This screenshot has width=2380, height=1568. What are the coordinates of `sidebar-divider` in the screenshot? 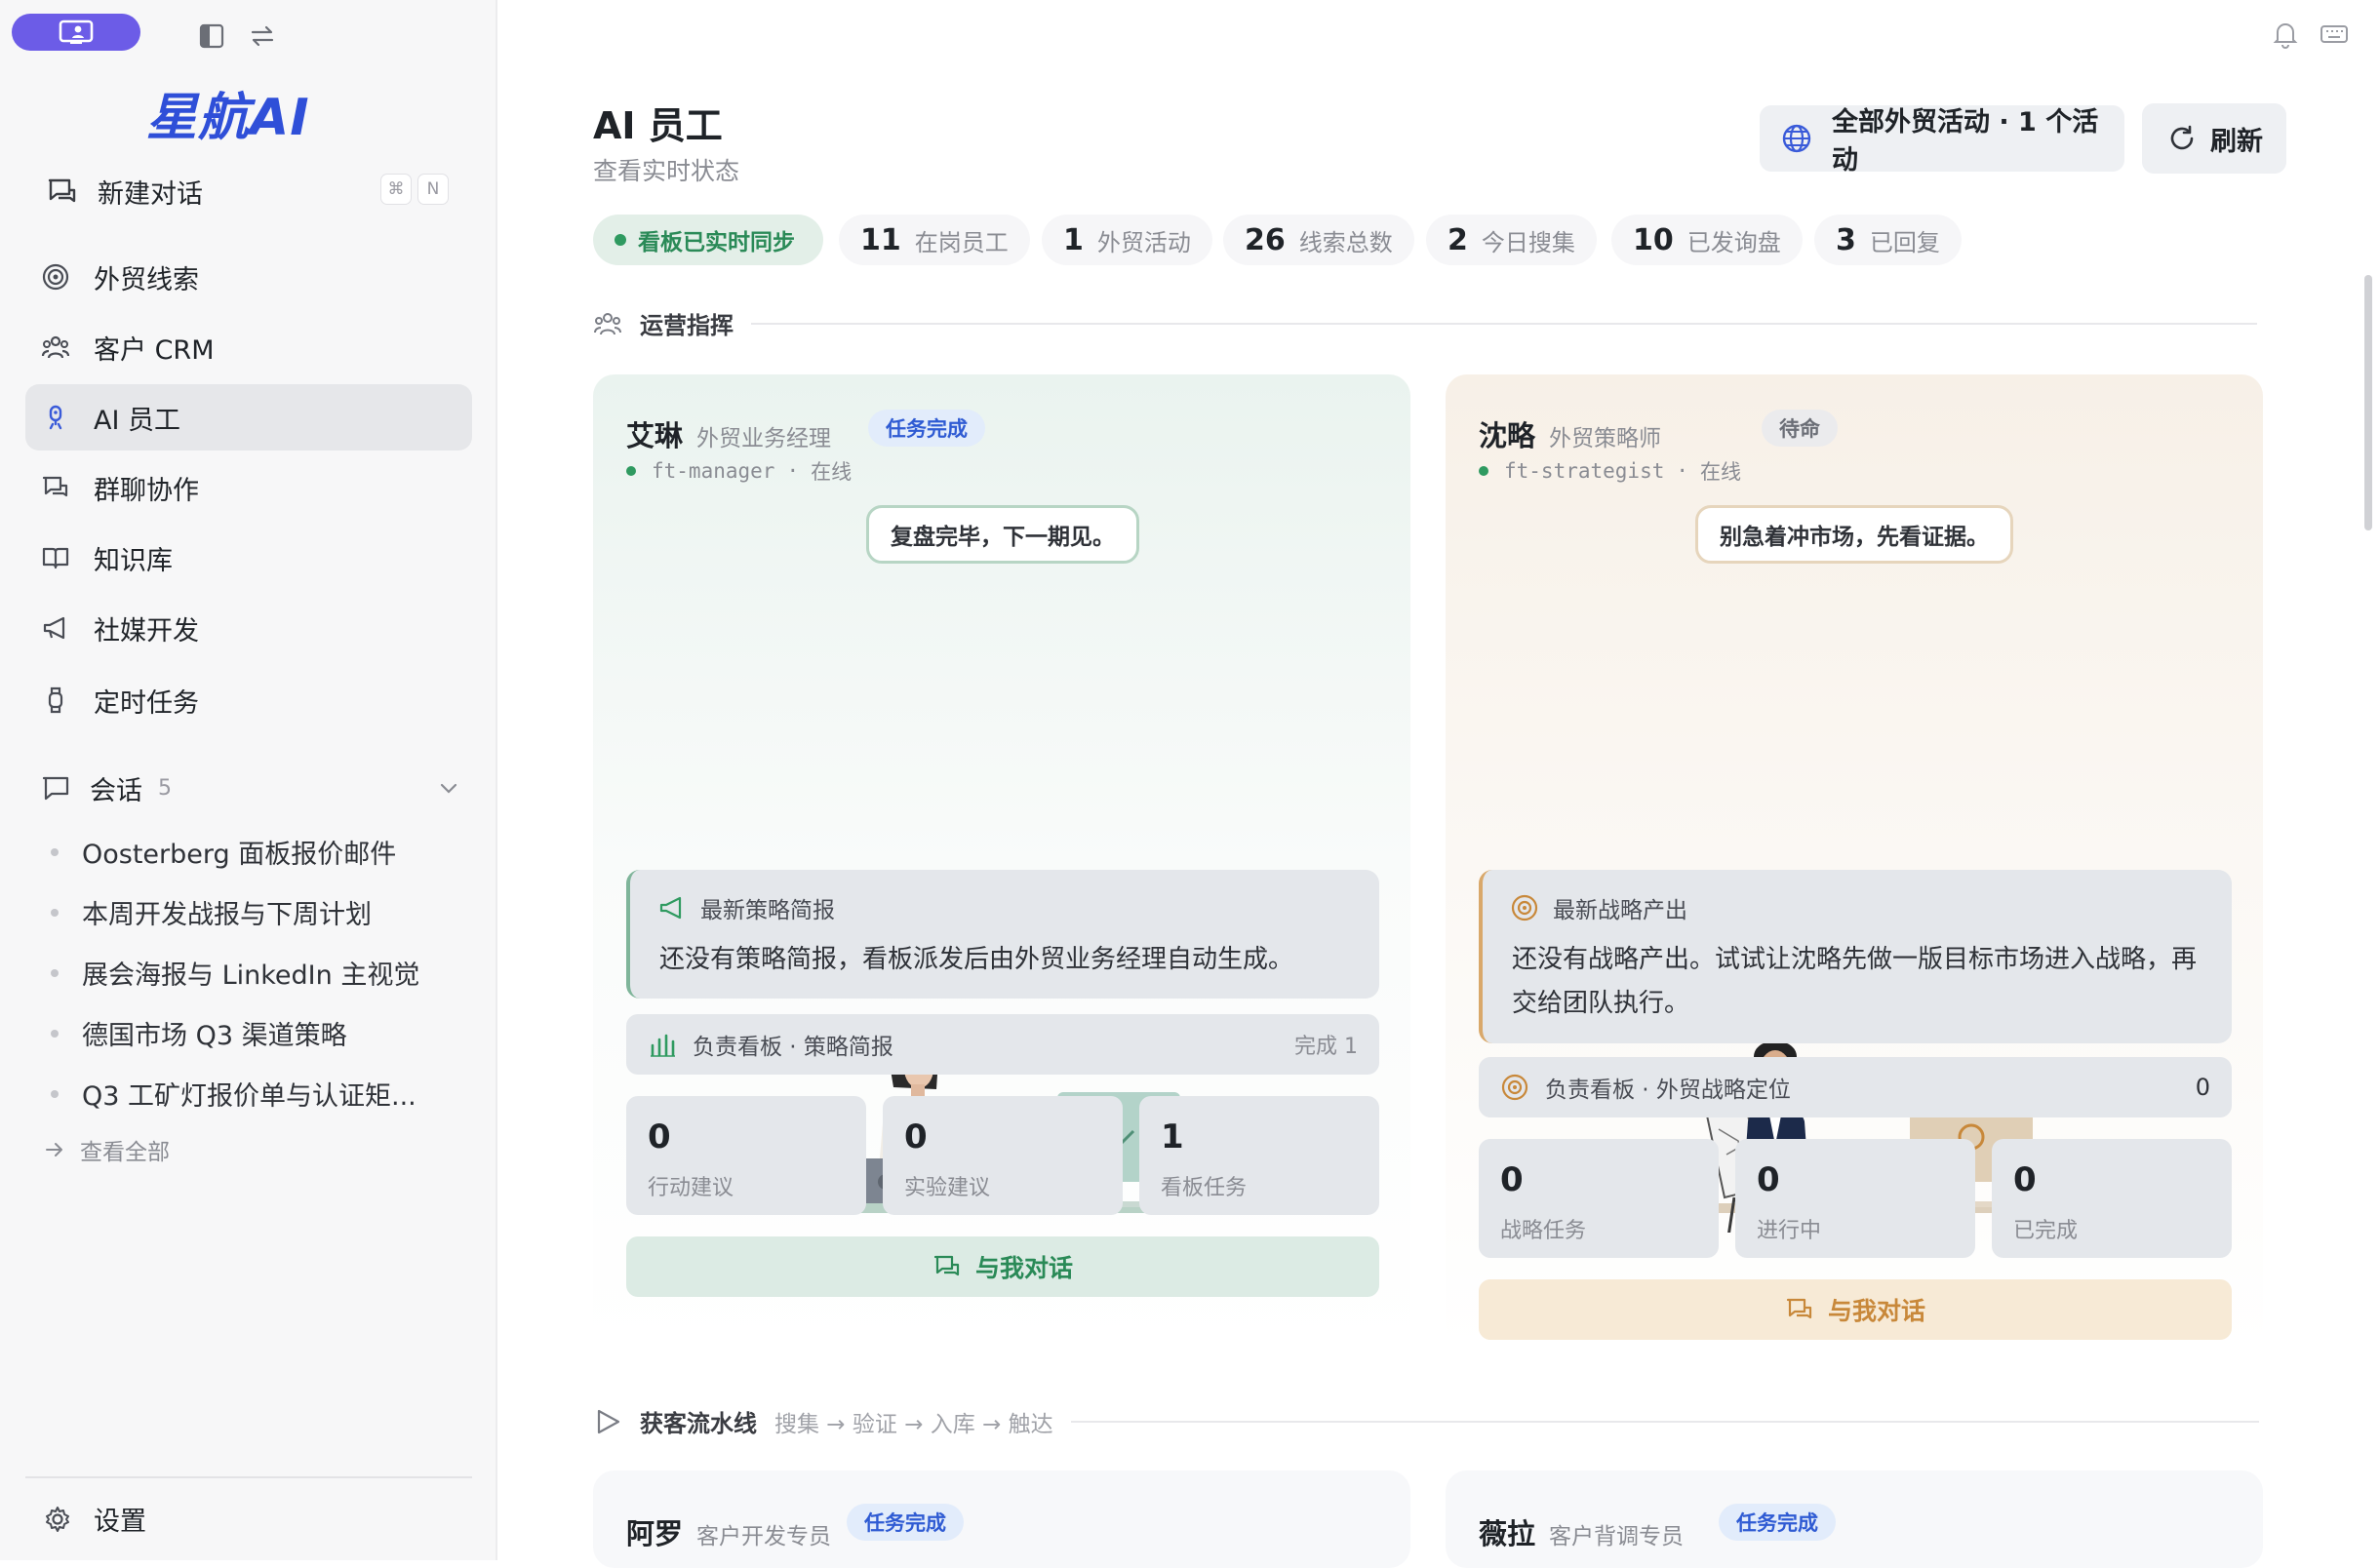 It's located at (248, 1477).